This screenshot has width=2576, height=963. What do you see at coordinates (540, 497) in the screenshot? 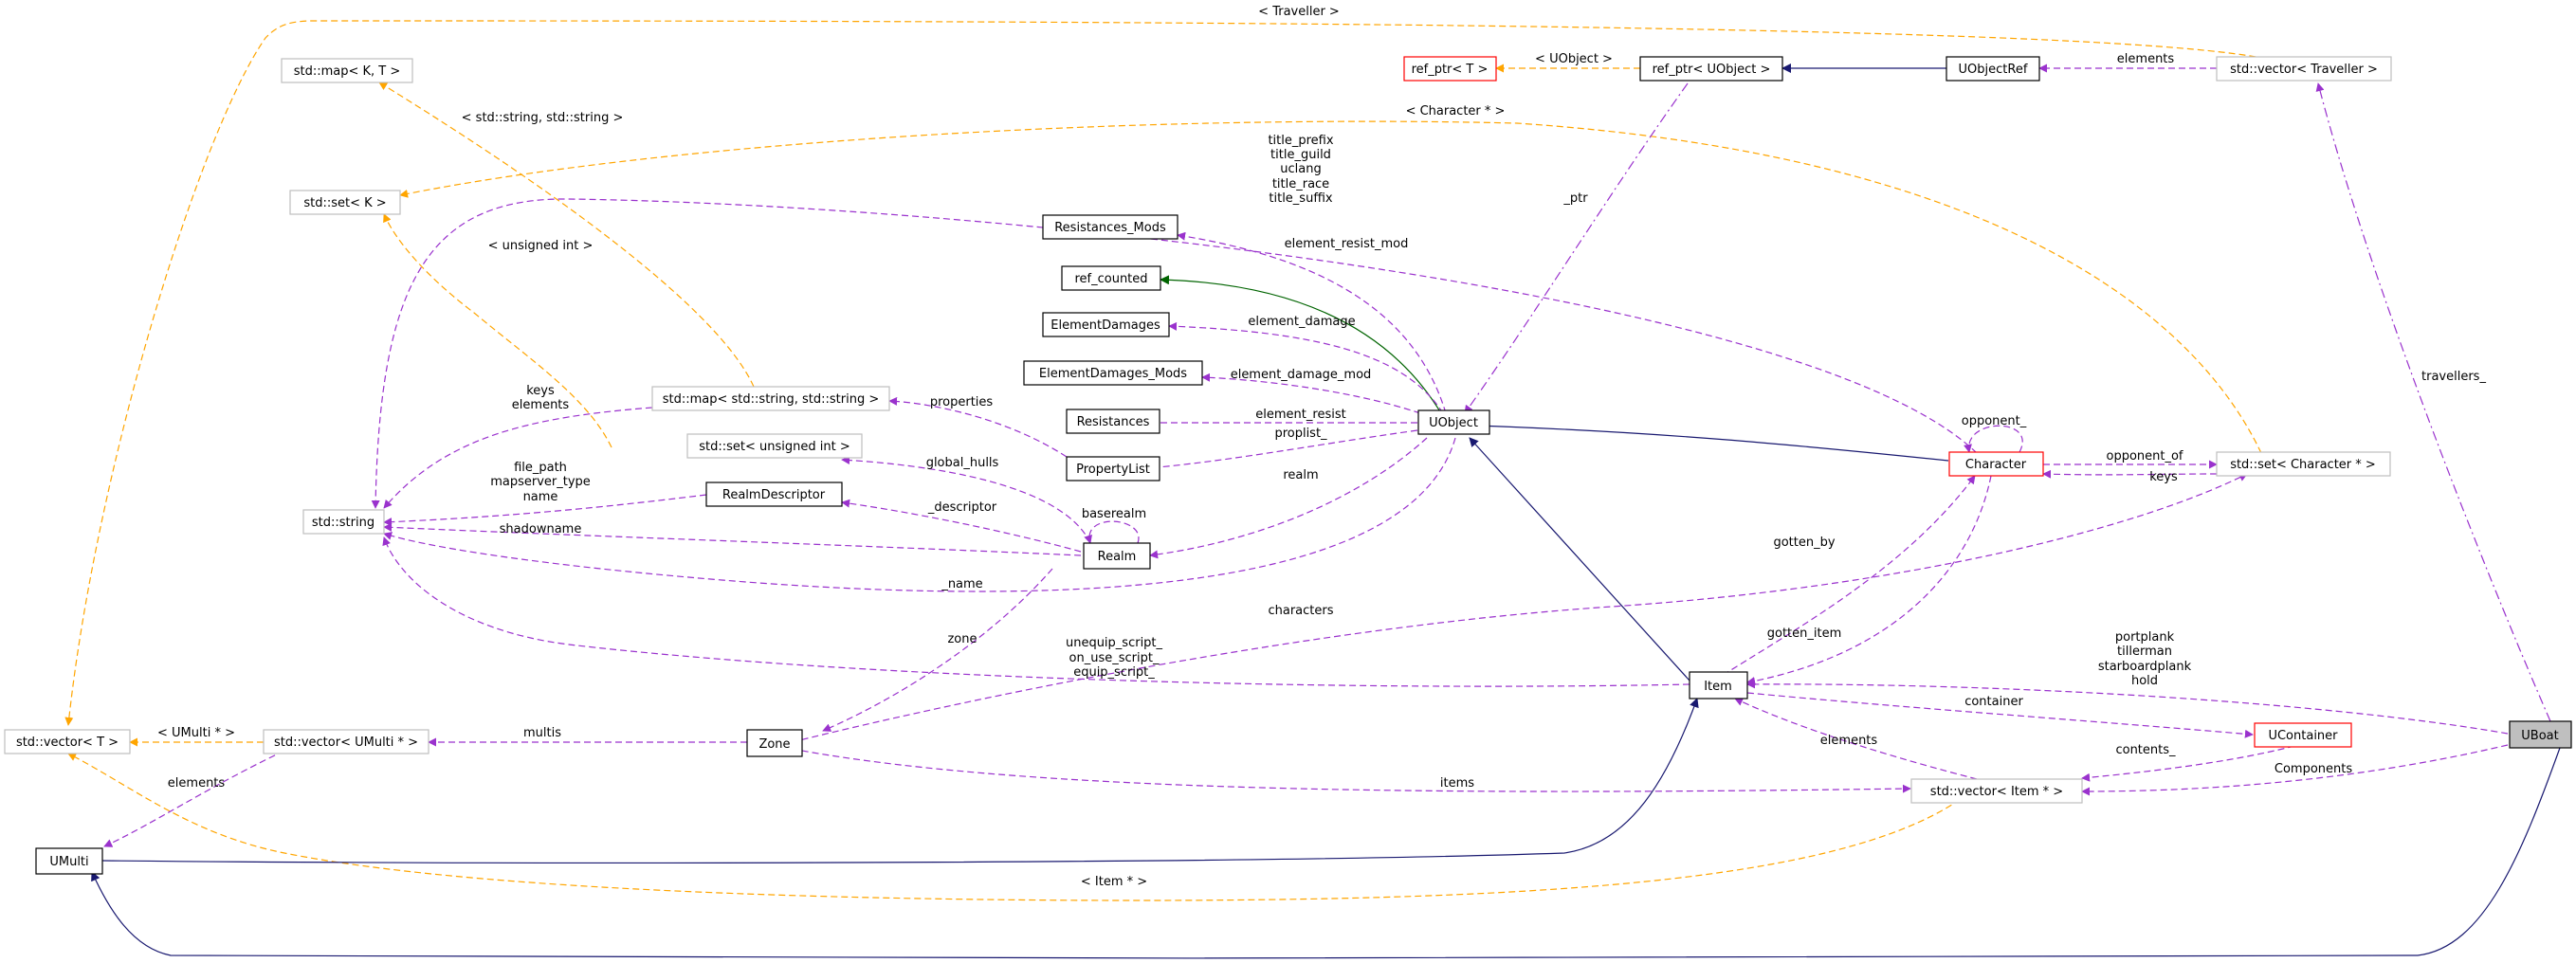
I see `label-name-rd: name` at bounding box center [540, 497].